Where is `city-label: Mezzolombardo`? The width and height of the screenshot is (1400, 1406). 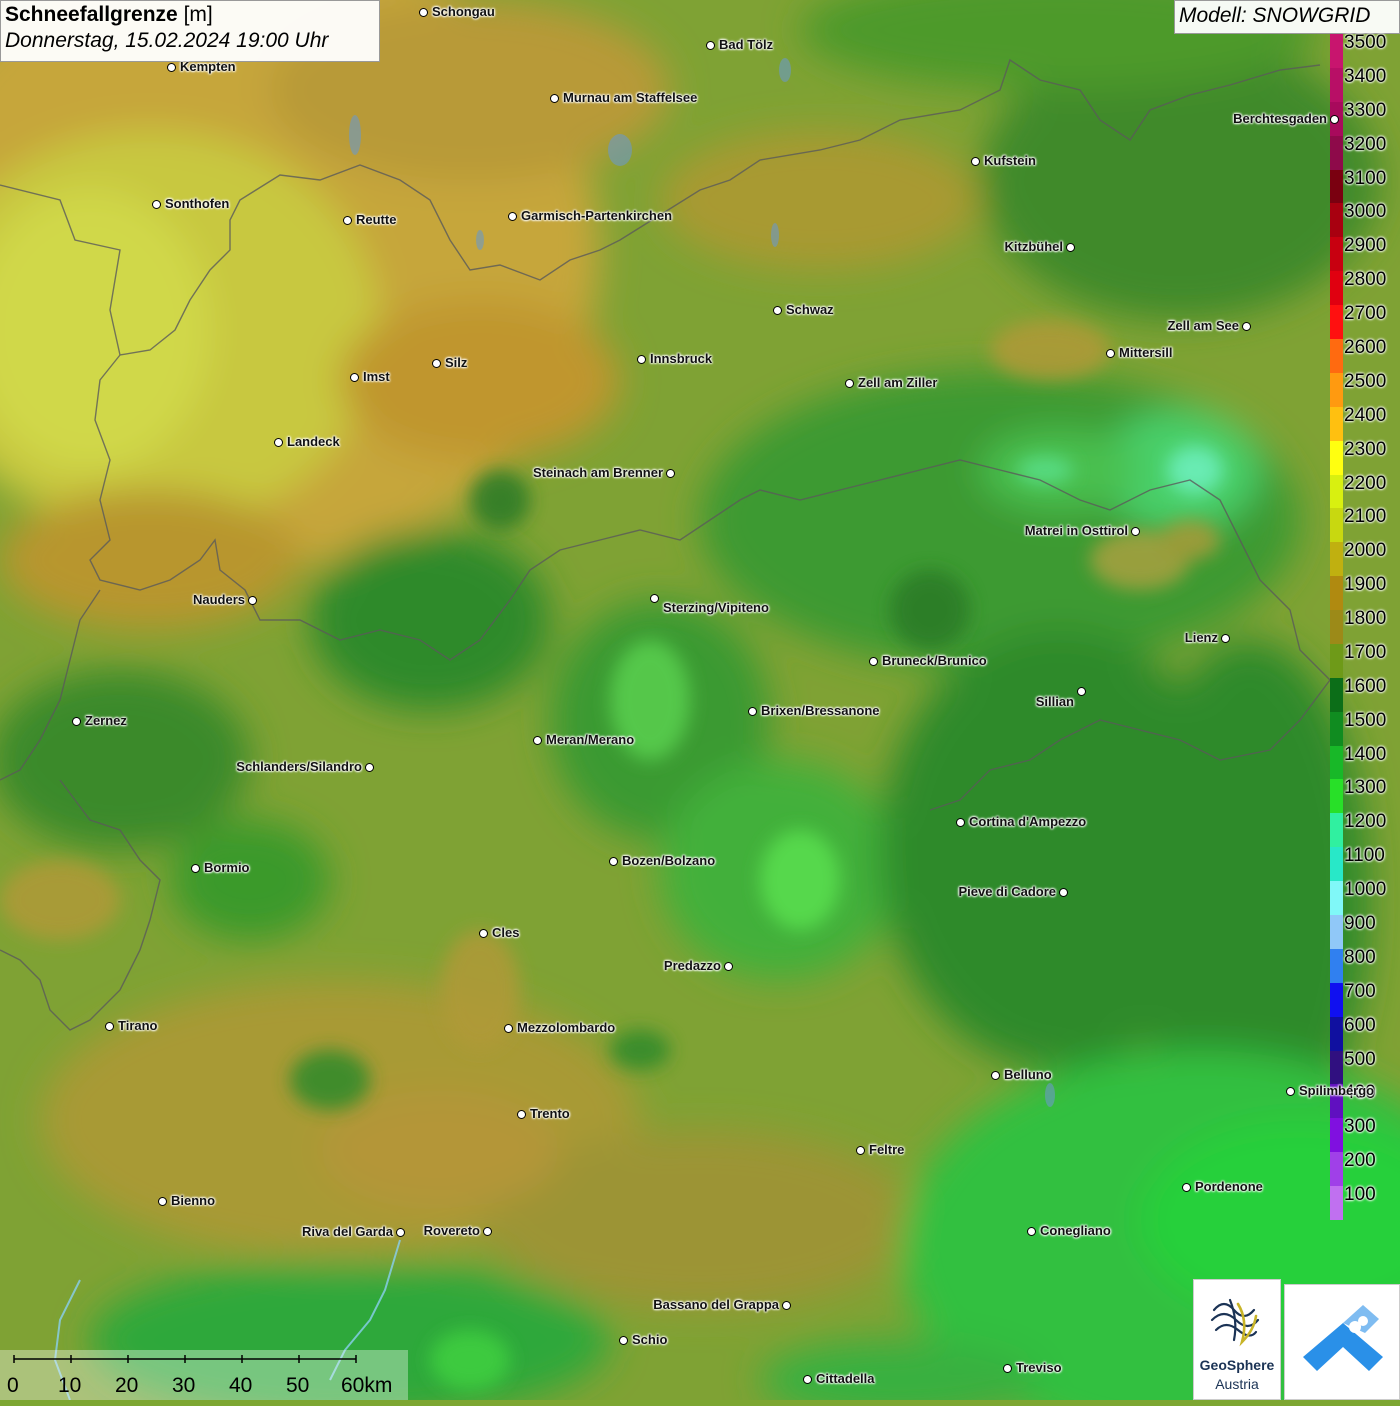 city-label: Mezzolombardo is located at coordinates (566, 1027).